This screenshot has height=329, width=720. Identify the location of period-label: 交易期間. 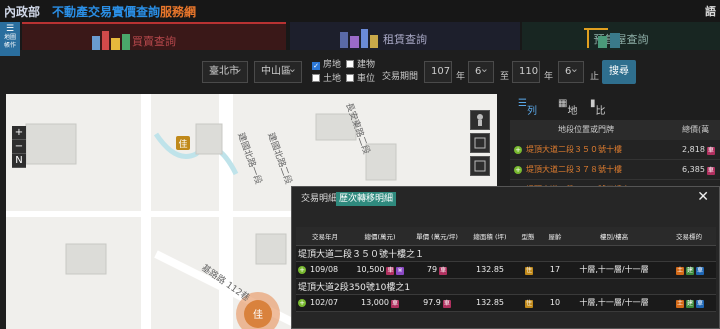
(400, 77).